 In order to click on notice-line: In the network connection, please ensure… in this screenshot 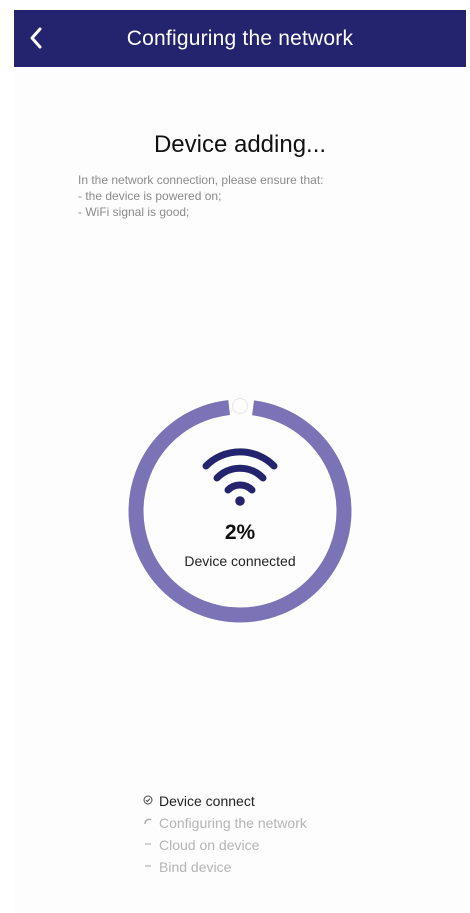, I will do `click(201, 180)`.